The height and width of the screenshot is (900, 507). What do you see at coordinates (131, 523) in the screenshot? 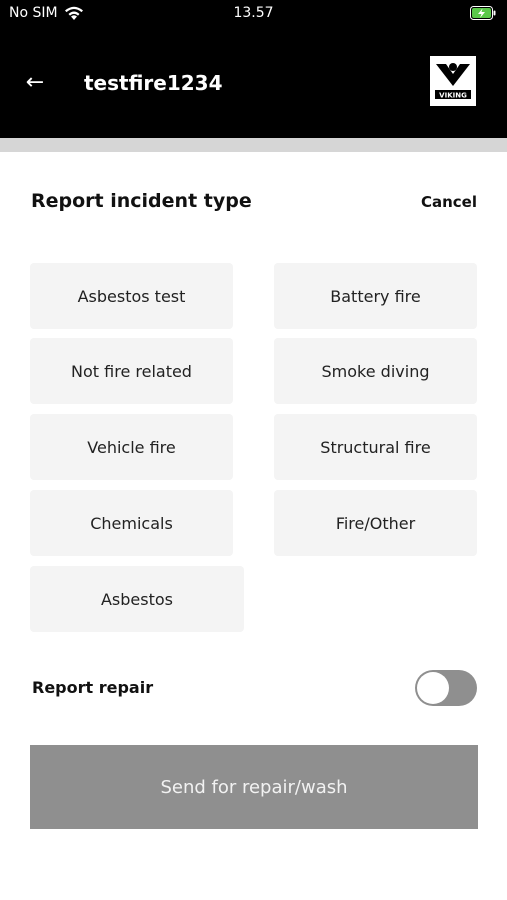
I see `option-chemicals: Chemicals` at bounding box center [131, 523].